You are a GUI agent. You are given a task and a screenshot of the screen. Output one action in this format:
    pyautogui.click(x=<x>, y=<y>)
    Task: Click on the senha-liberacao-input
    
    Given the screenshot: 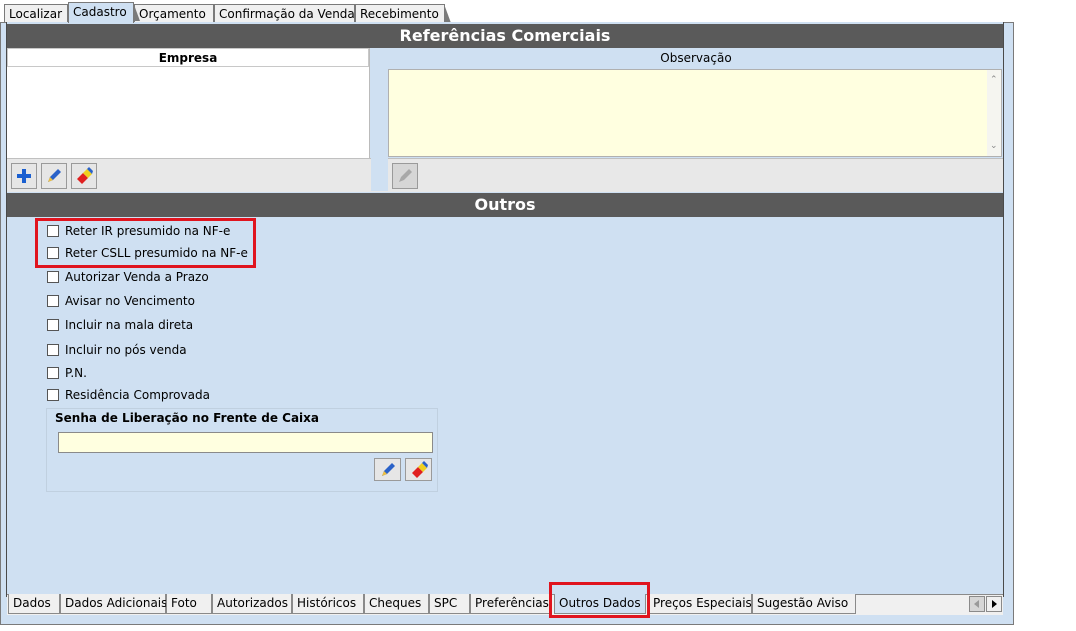 What is the action you would take?
    pyautogui.click(x=245, y=442)
    